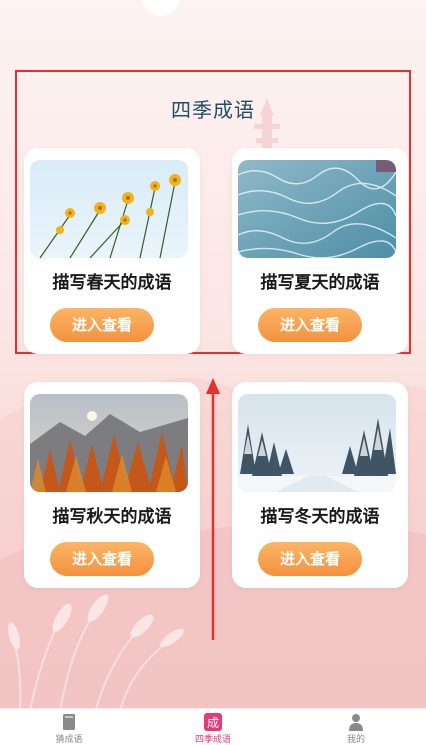  Describe the element at coordinates (356, 722) in the screenshot. I see `person-icon` at that location.